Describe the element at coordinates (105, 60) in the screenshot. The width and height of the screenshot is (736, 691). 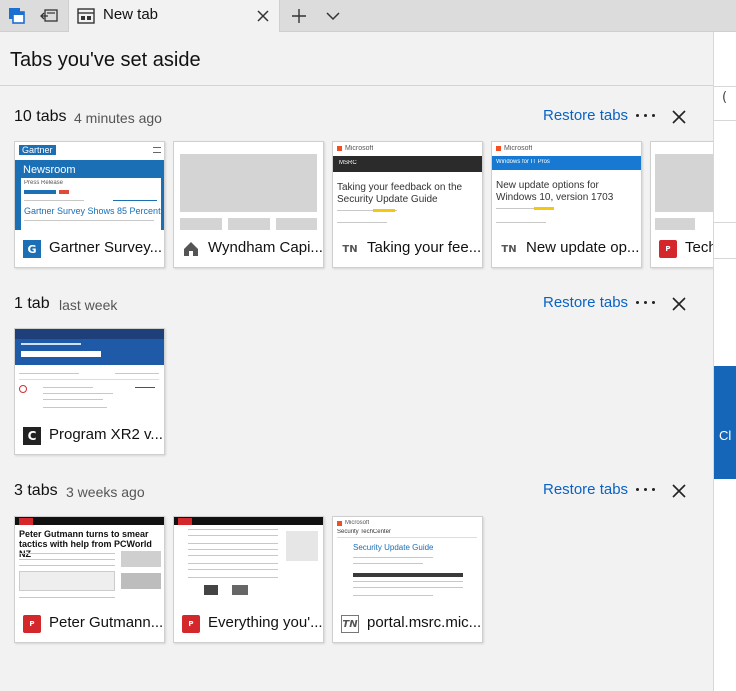
I see `panel-title: Tabs you've set aside` at that location.